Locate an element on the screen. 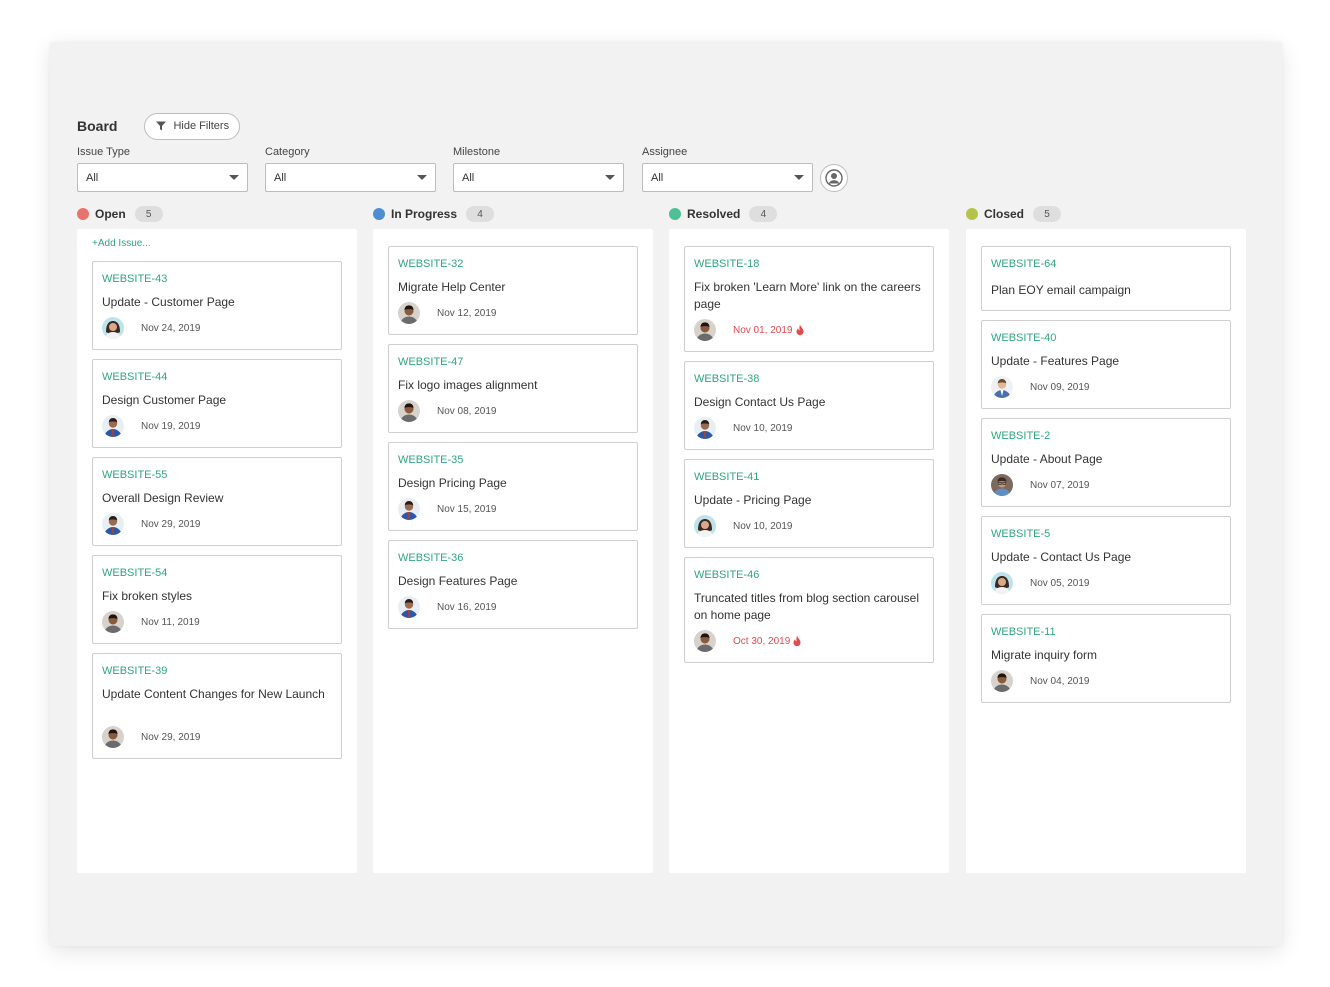  issue-id: WEBSITE-44 is located at coordinates (134, 377).